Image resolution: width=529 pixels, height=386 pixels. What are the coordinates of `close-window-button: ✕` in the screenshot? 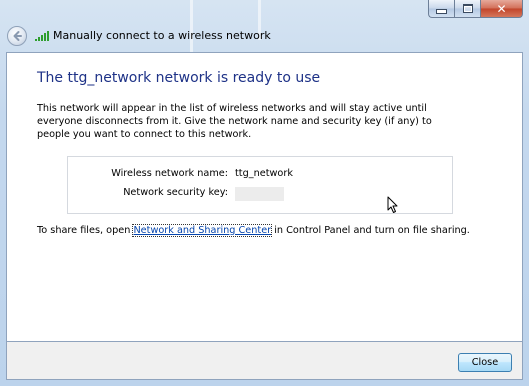 It's located at (501, 9).